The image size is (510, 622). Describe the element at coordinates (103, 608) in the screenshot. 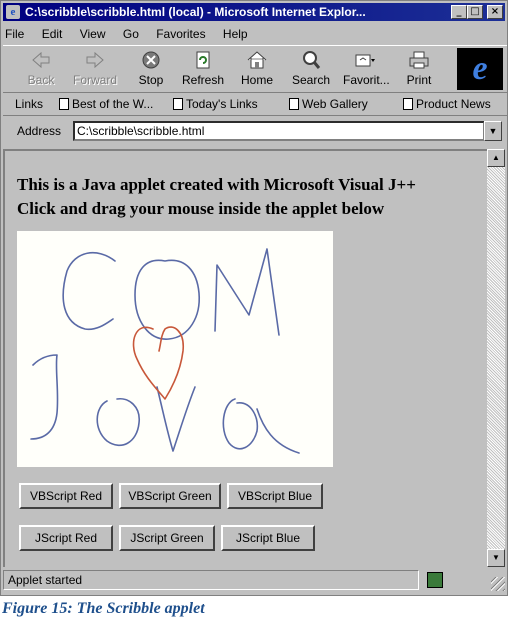

I see `figure-caption: Figure 15: The Scribble applet` at that location.